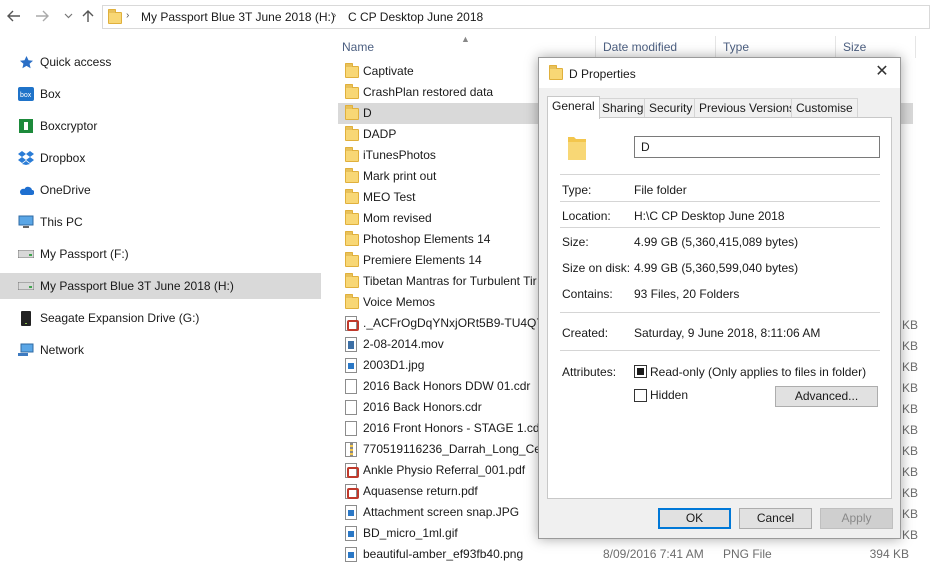 The image size is (930, 572). Describe the element at coordinates (26, 318) in the screenshot. I see `external-drive-icon` at that location.